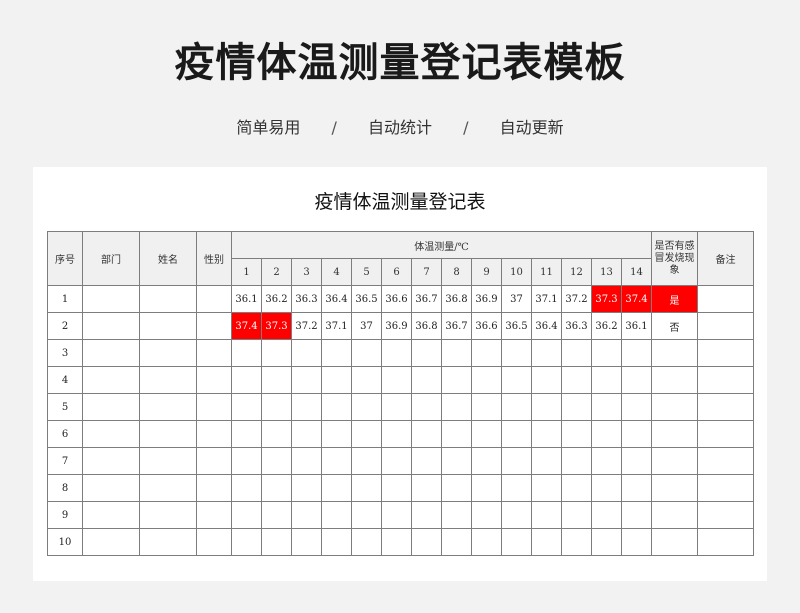  Describe the element at coordinates (606, 326) in the screenshot. I see `temperature-cell: 36.2` at that location.